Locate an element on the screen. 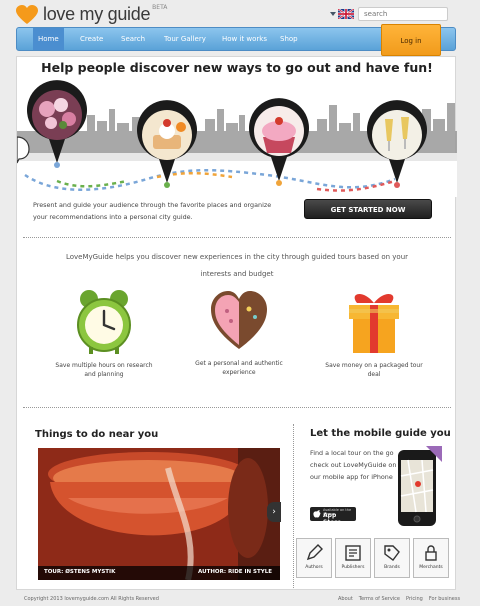 This screenshot has width=480, height=606. role-label: Authors is located at coordinates (314, 567).